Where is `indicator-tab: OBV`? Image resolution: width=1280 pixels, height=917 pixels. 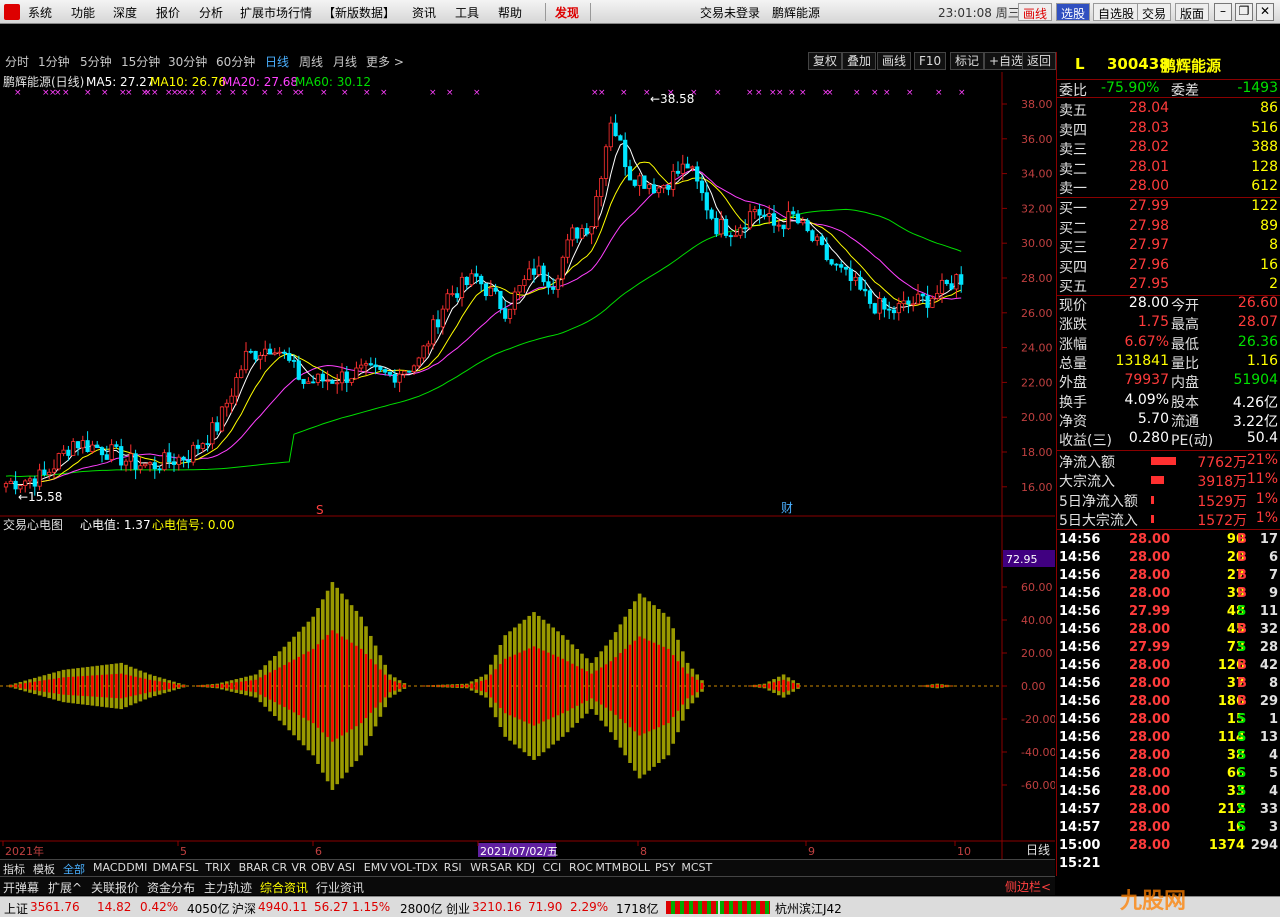 indicator-tab: OBV is located at coordinates (322, 867).